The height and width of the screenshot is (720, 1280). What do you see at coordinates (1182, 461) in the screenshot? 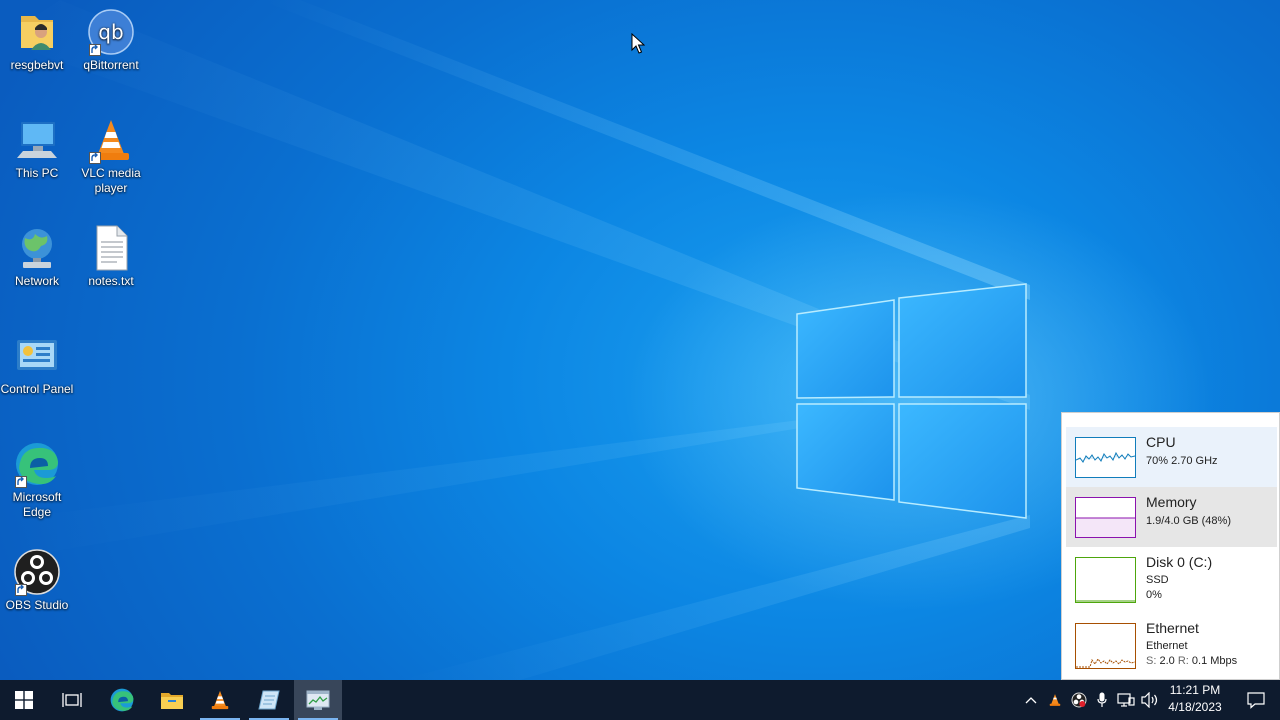
I see `perf-cpu-usage: 70% 2.70 GHz` at bounding box center [1182, 461].